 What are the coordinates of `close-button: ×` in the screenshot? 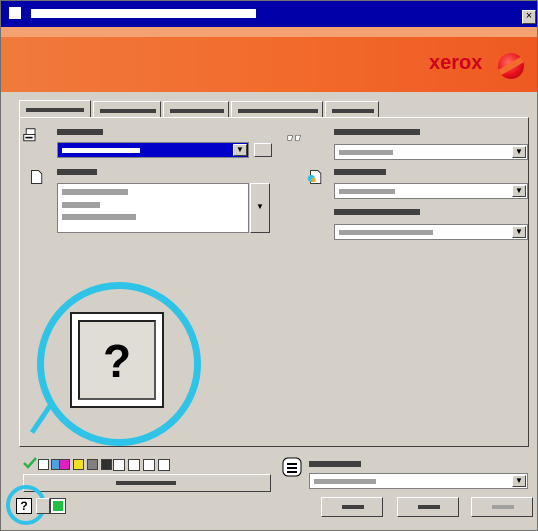 It's located at (529, 17).